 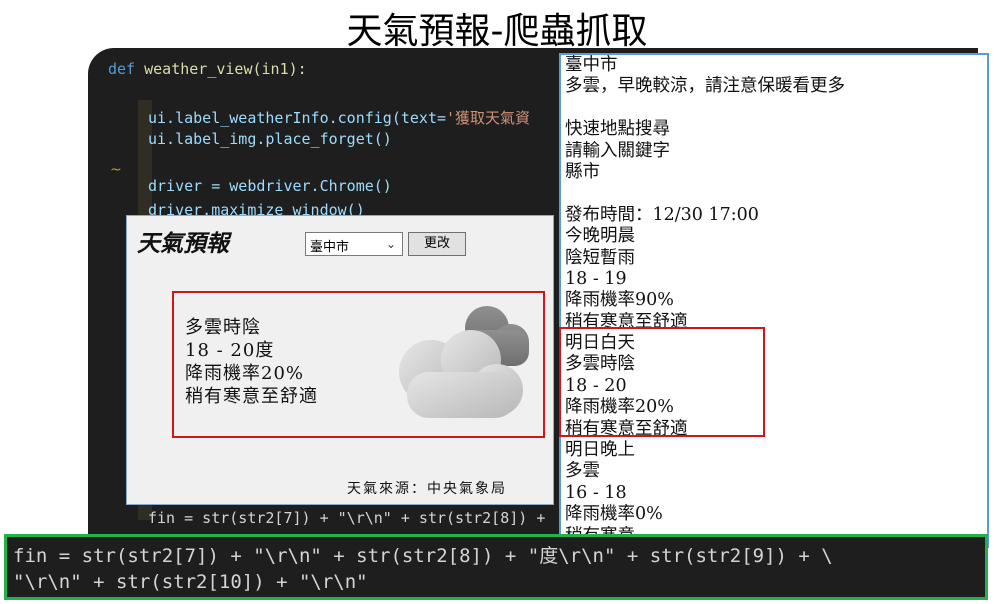 What do you see at coordinates (614, 514) in the screenshot?
I see `page-line: 降雨機率0%` at bounding box center [614, 514].